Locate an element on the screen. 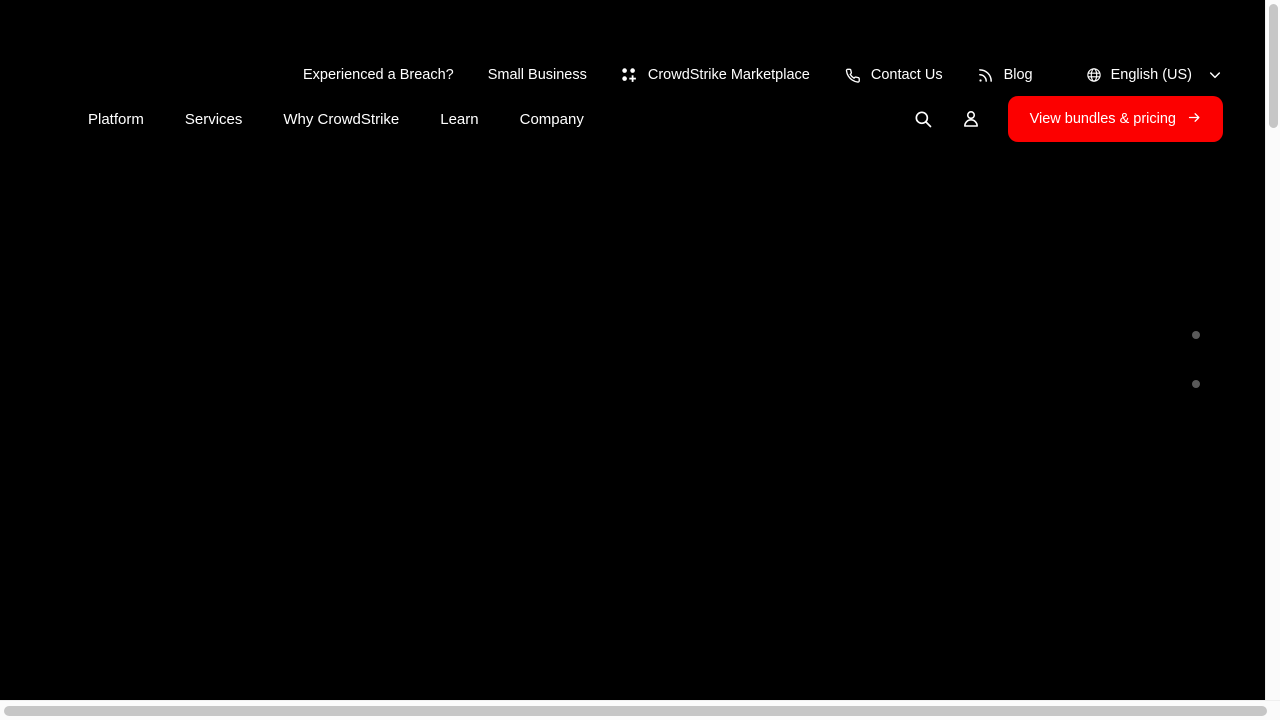  utility-link-label: Contact Us is located at coordinates (906, 74).